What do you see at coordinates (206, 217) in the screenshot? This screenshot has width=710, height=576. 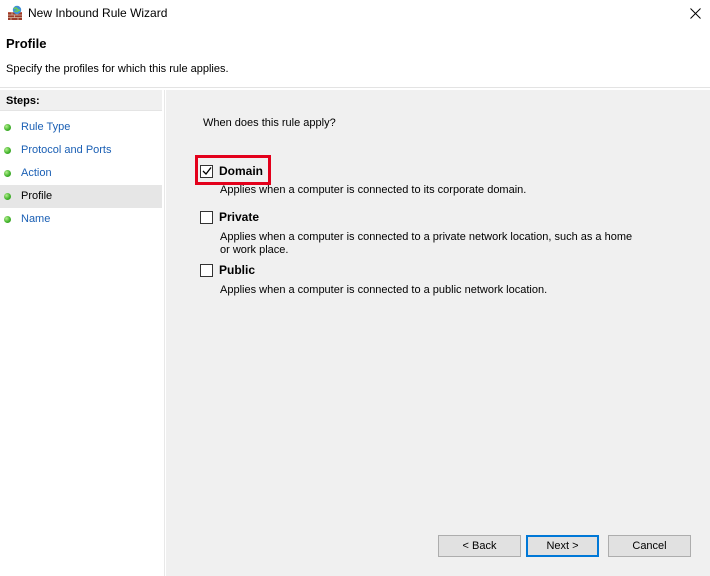 I see `private-checkbox` at bounding box center [206, 217].